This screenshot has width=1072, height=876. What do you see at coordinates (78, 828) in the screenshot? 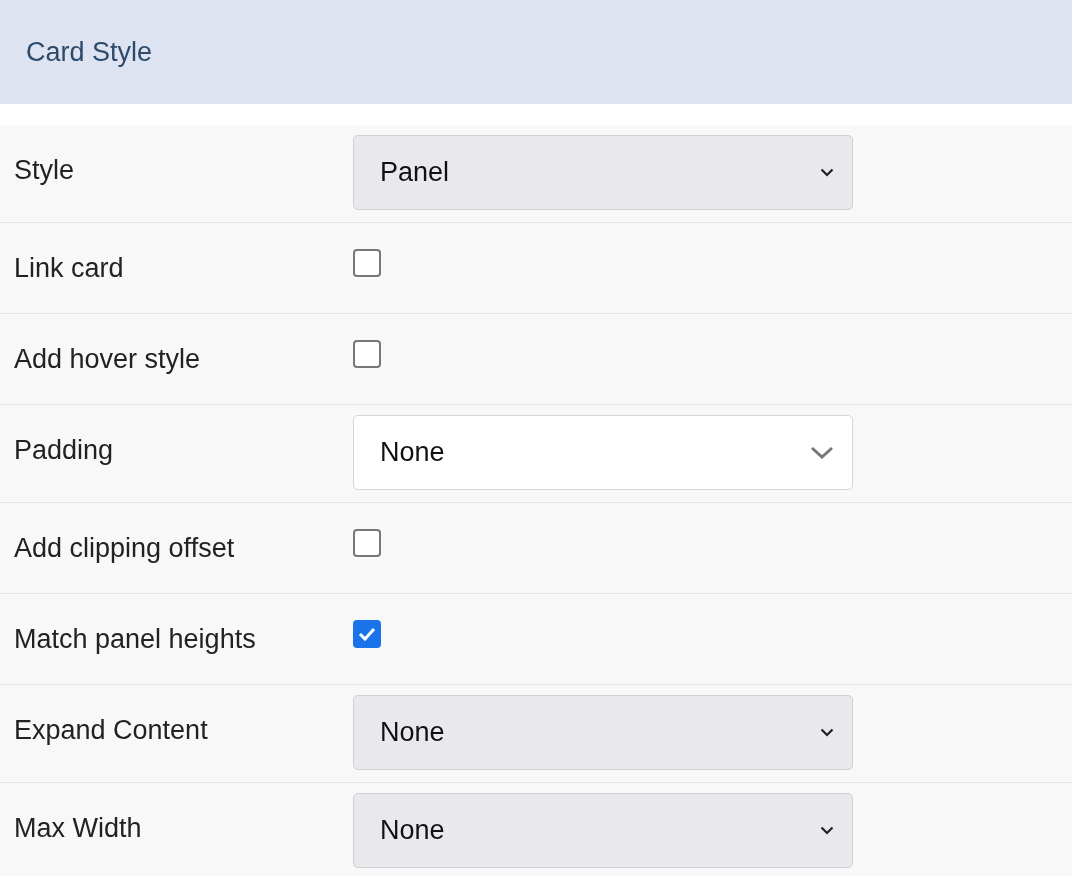
I see `field-label: Max Width` at bounding box center [78, 828].